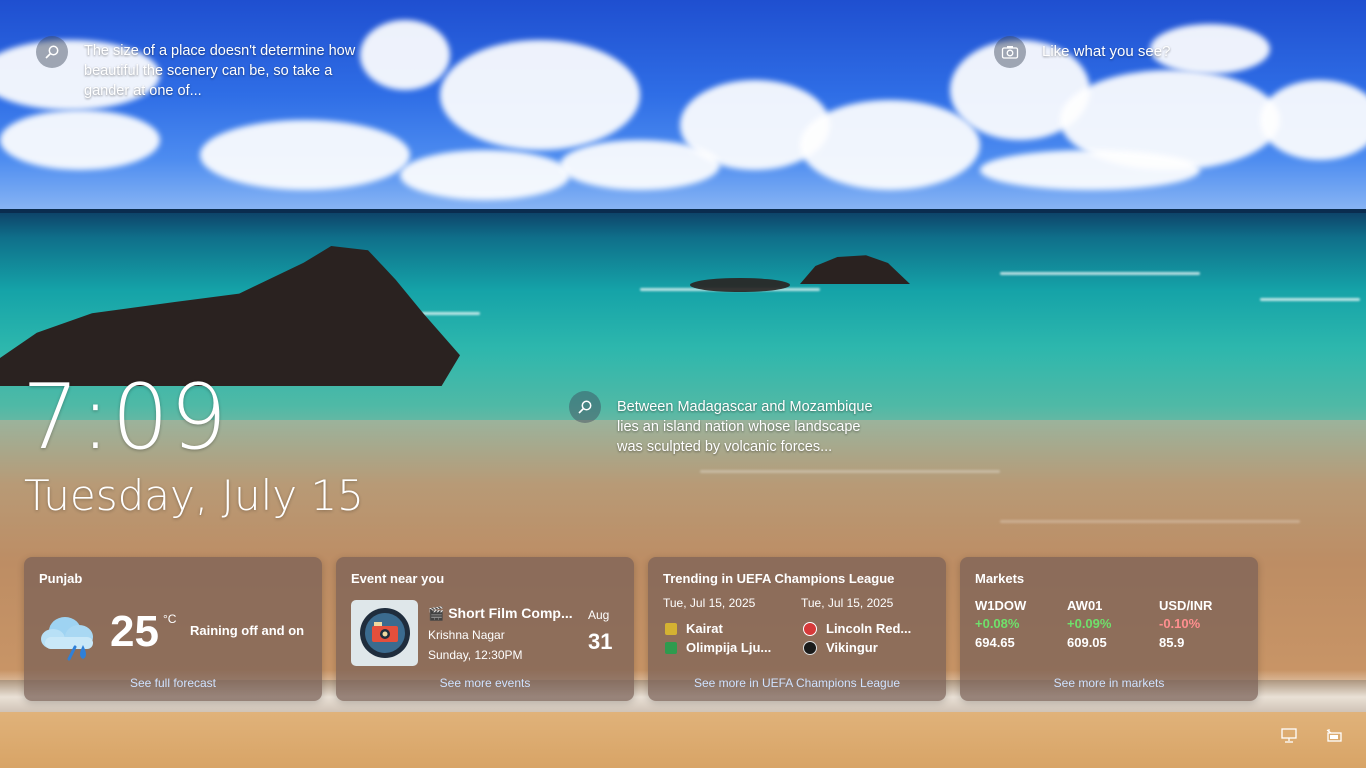 The height and width of the screenshot is (768, 1366). I want to click on event-month: Aug, so click(599, 615).